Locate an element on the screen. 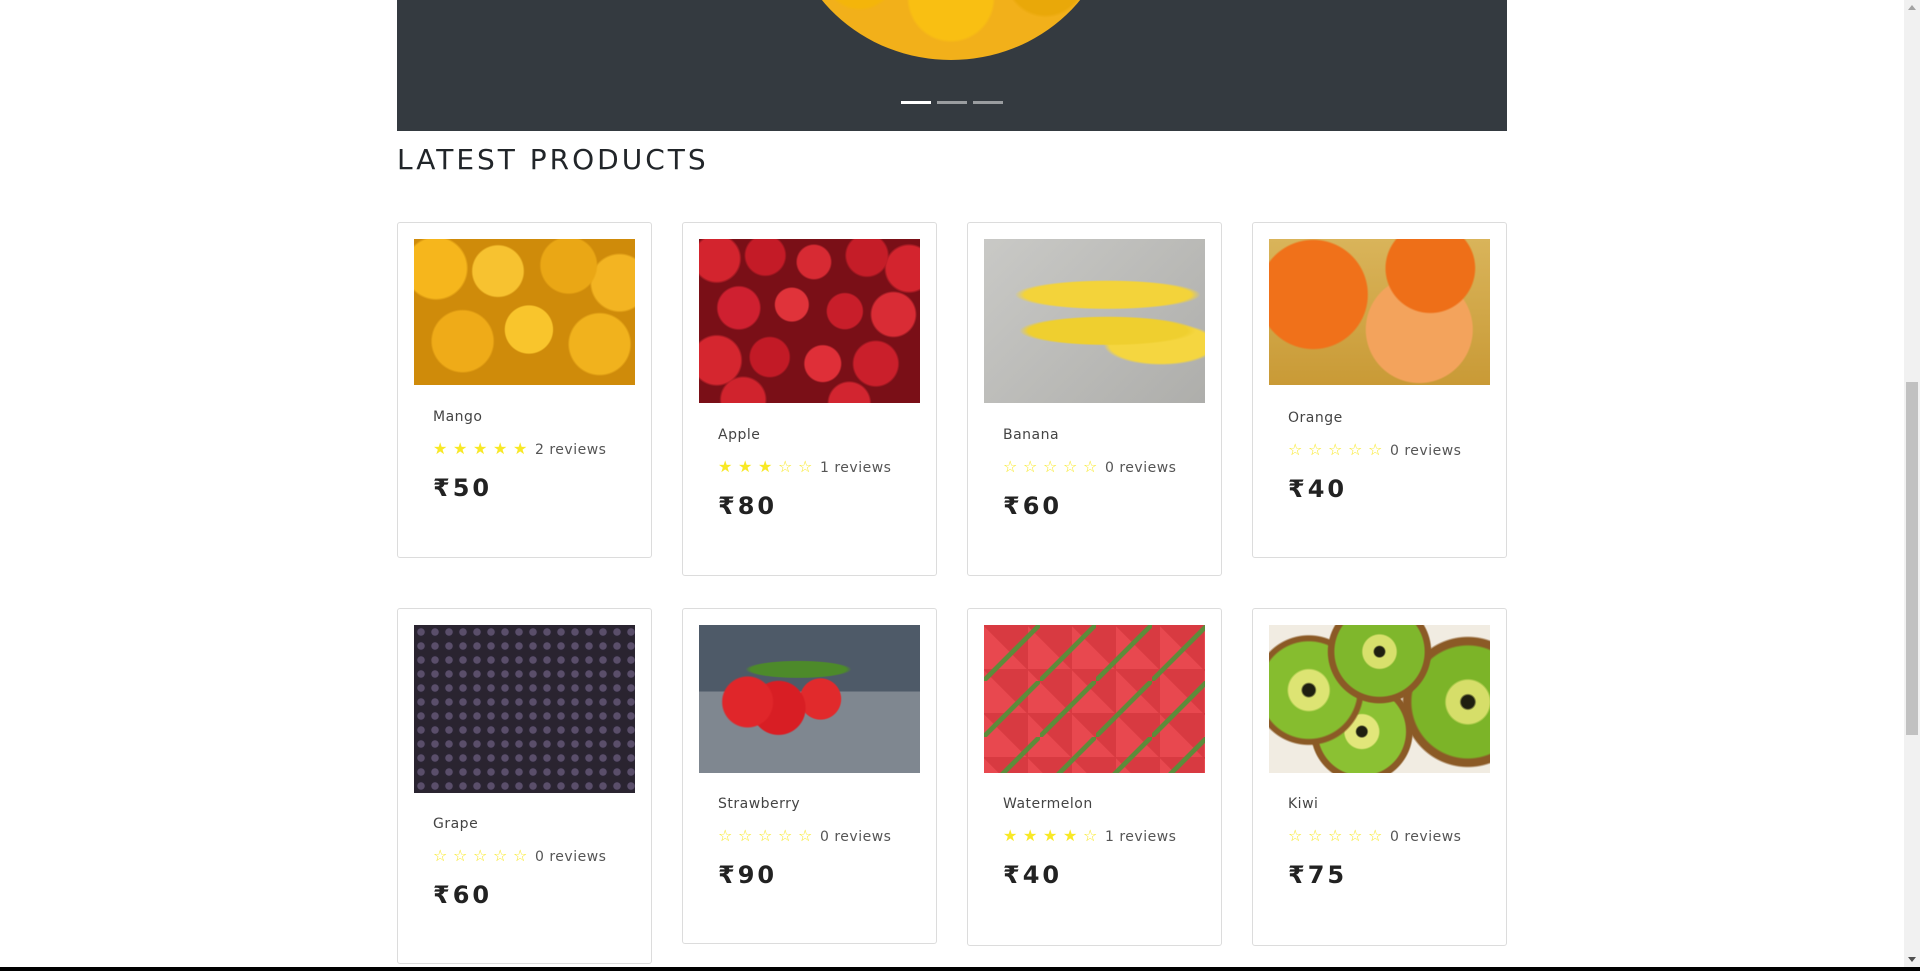  product-price: ₹90 is located at coordinates (748, 875).